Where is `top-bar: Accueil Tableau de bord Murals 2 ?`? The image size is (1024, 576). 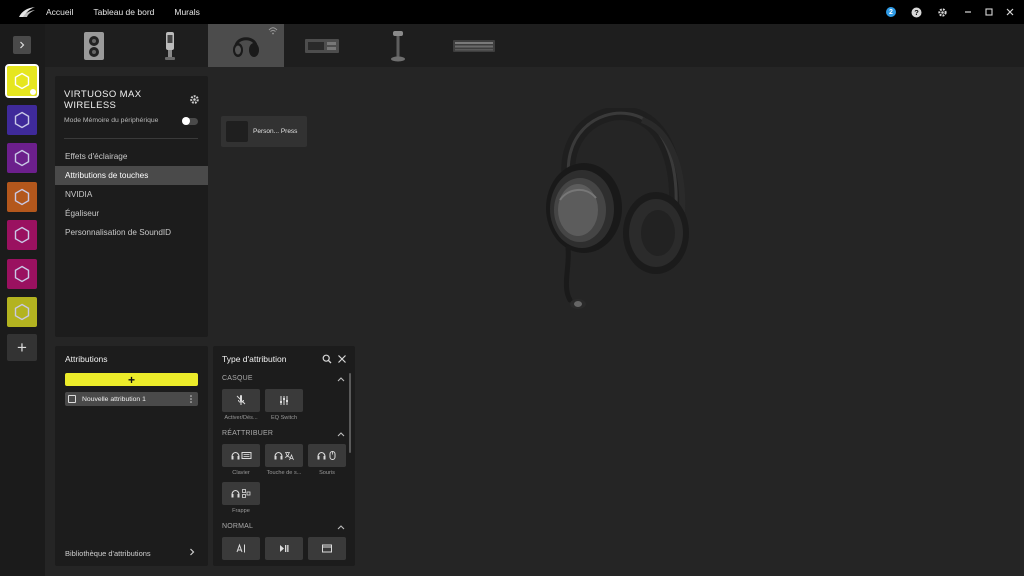 top-bar: Accueil Tableau de bord Murals 2 ? is located at coordinates (512, 12).